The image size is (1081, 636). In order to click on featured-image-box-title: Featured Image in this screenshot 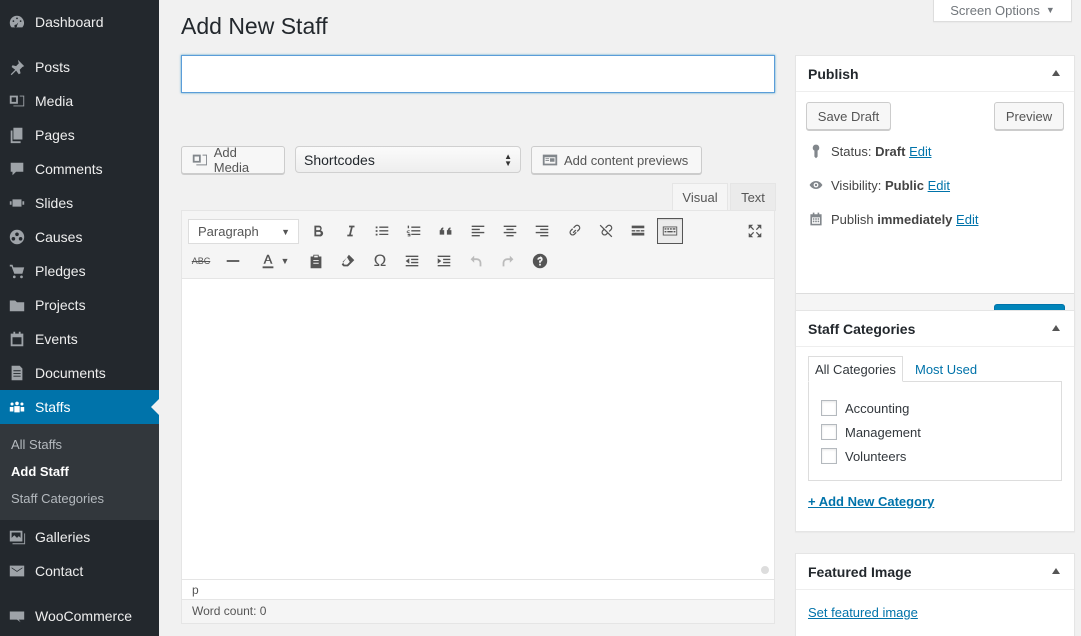, I will do `click(935, 572)`.